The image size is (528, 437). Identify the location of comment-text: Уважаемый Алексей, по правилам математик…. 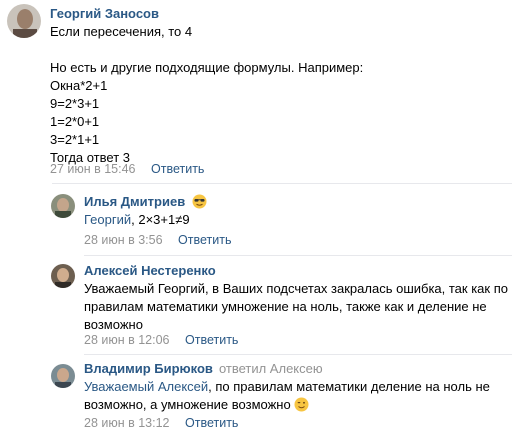
(287, 396).